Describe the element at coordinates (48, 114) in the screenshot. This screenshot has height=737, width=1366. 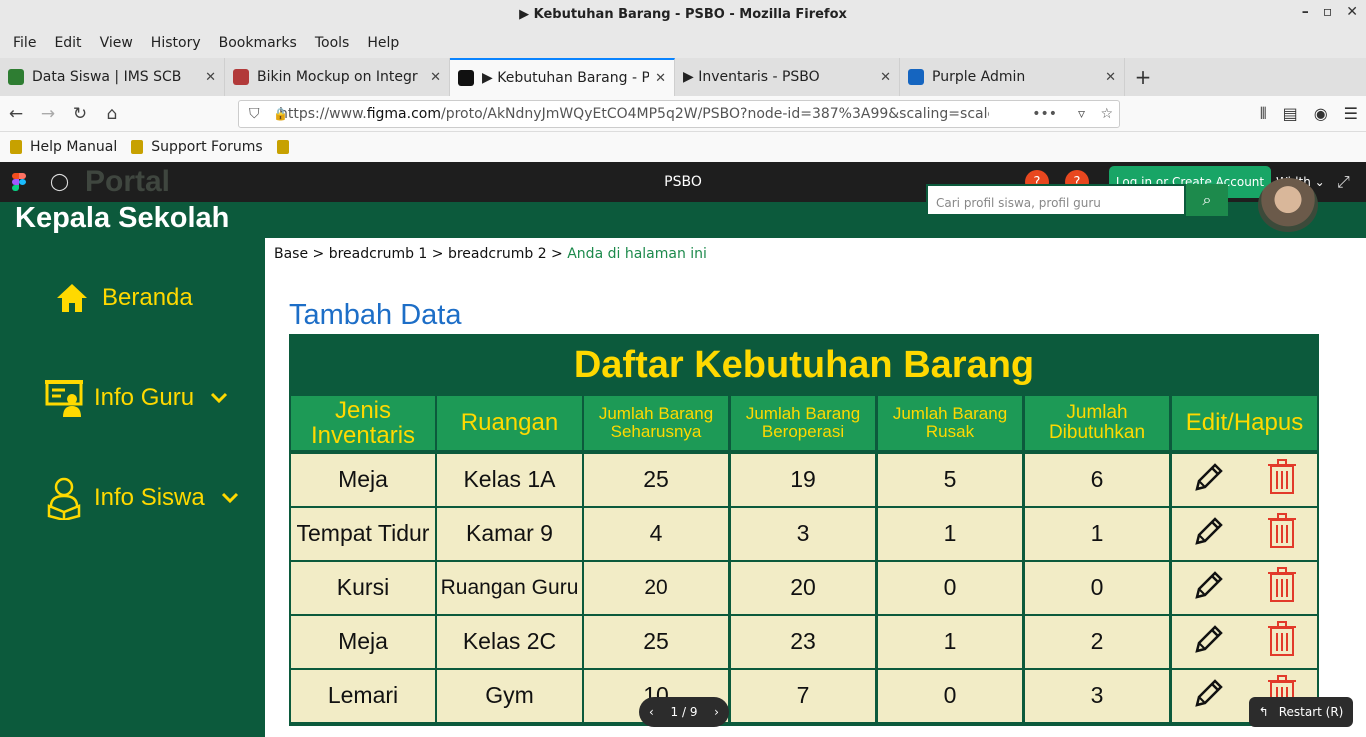
I see `forward-icon: →` at that location.